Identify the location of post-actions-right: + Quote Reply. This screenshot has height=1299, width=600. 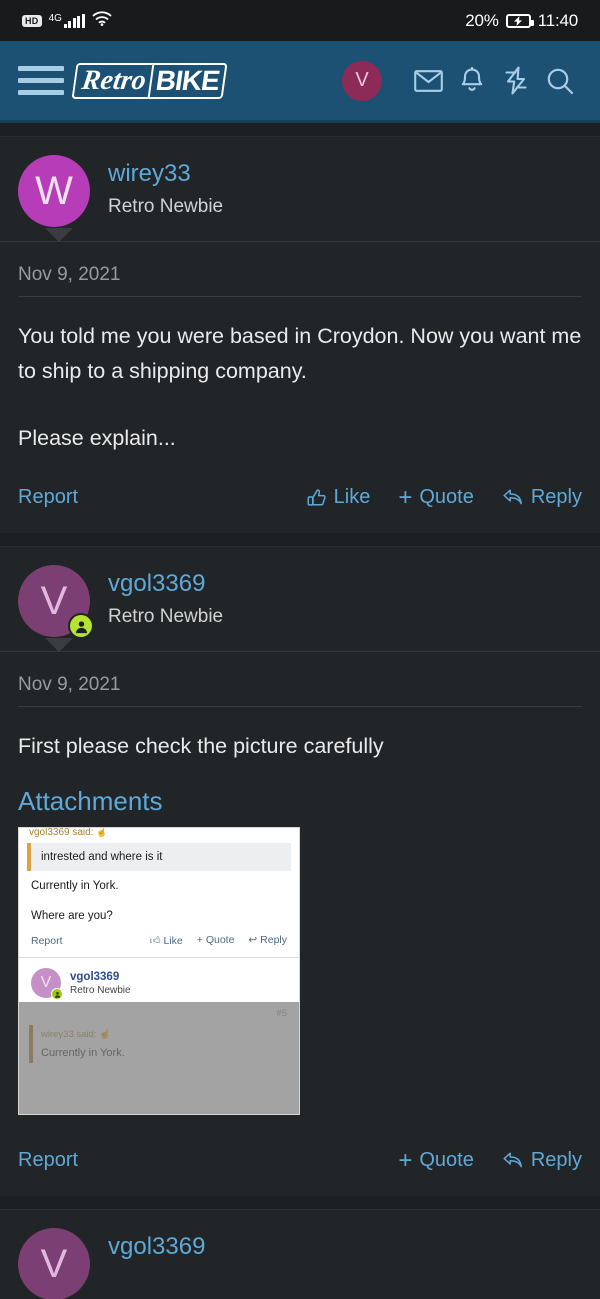
(490, 1160).